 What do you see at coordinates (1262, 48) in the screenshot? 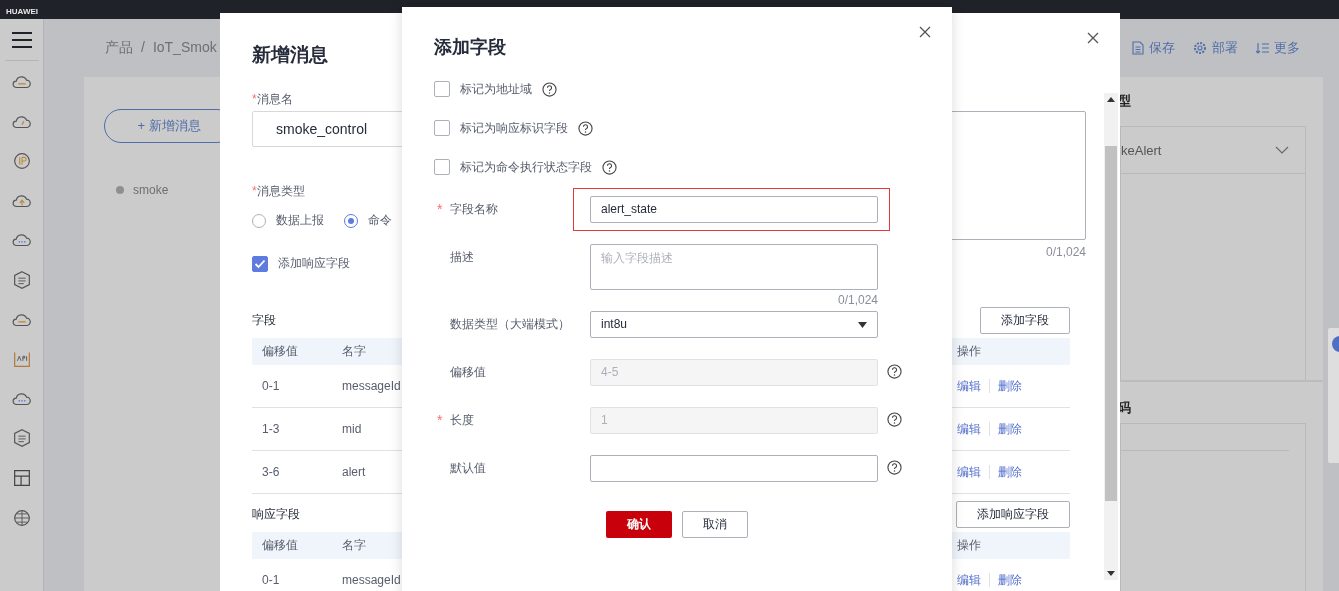
I see `sort-icon` at bounding box center [1262, 48].